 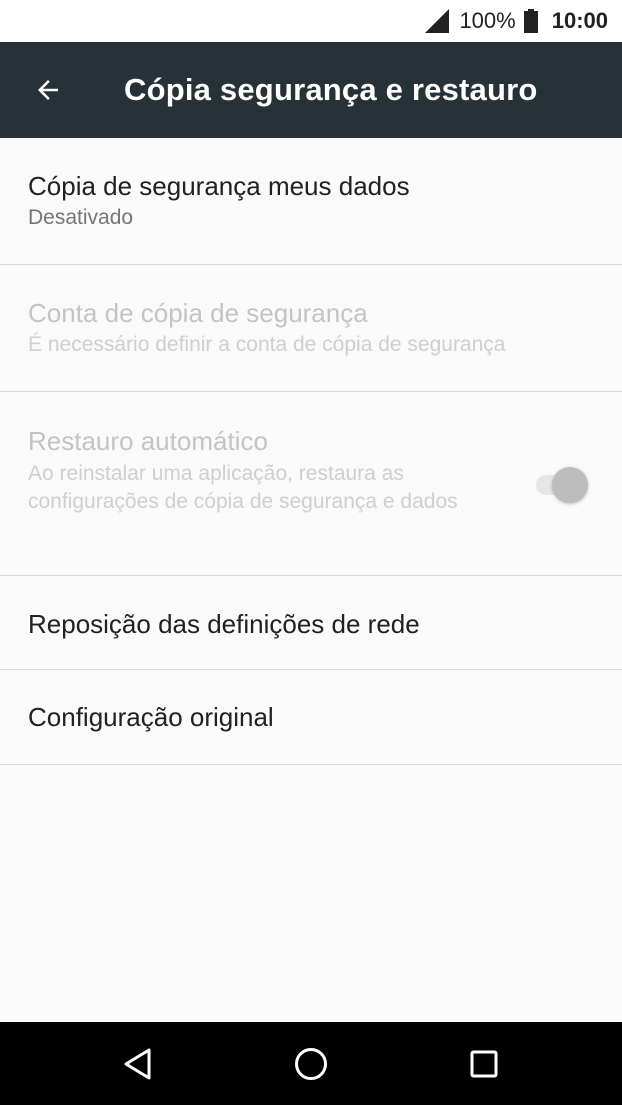 I want to click on status-bar: 100% 10:00, so click(x=311, y=21).